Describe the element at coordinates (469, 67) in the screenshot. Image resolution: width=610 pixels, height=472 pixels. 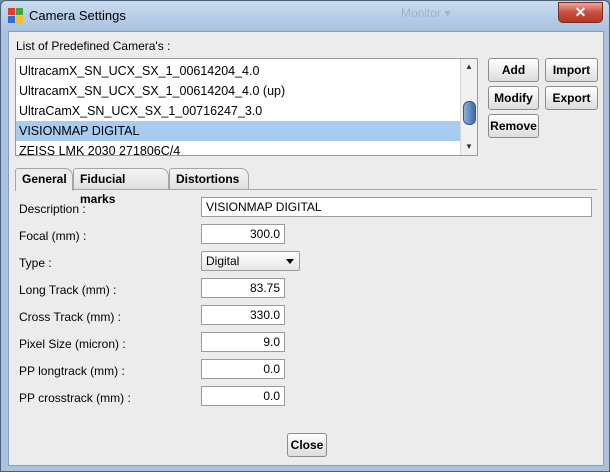
I see `scroll-up-icon: ▲` at that location.